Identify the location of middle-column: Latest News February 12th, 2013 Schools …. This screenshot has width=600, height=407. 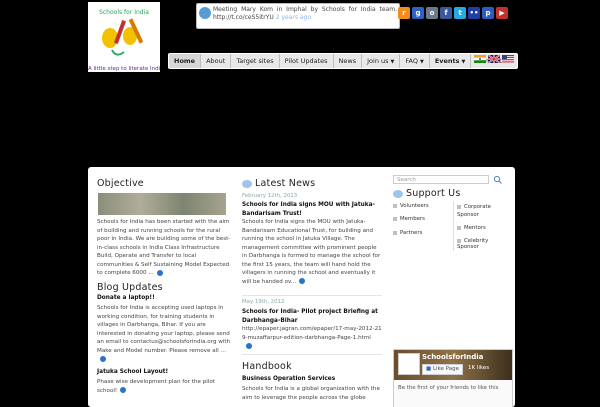
(314, 287).